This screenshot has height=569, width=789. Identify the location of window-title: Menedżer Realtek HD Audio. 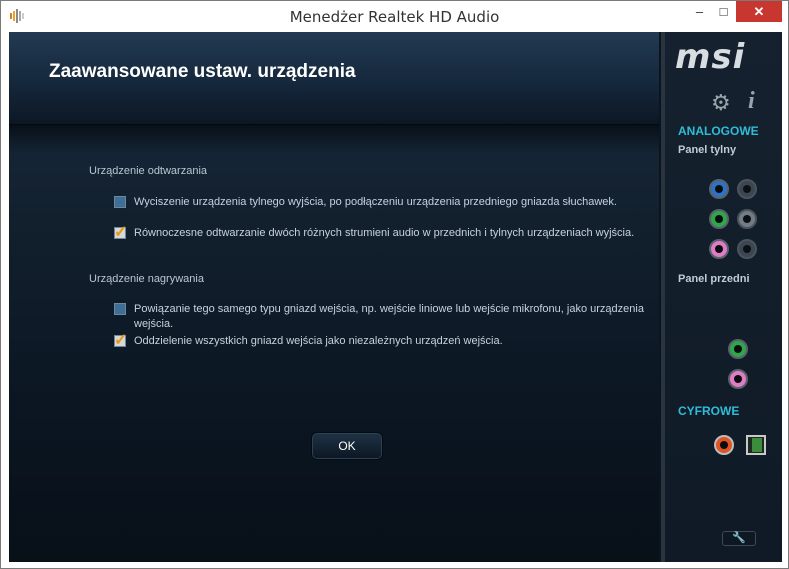
(394, 17).